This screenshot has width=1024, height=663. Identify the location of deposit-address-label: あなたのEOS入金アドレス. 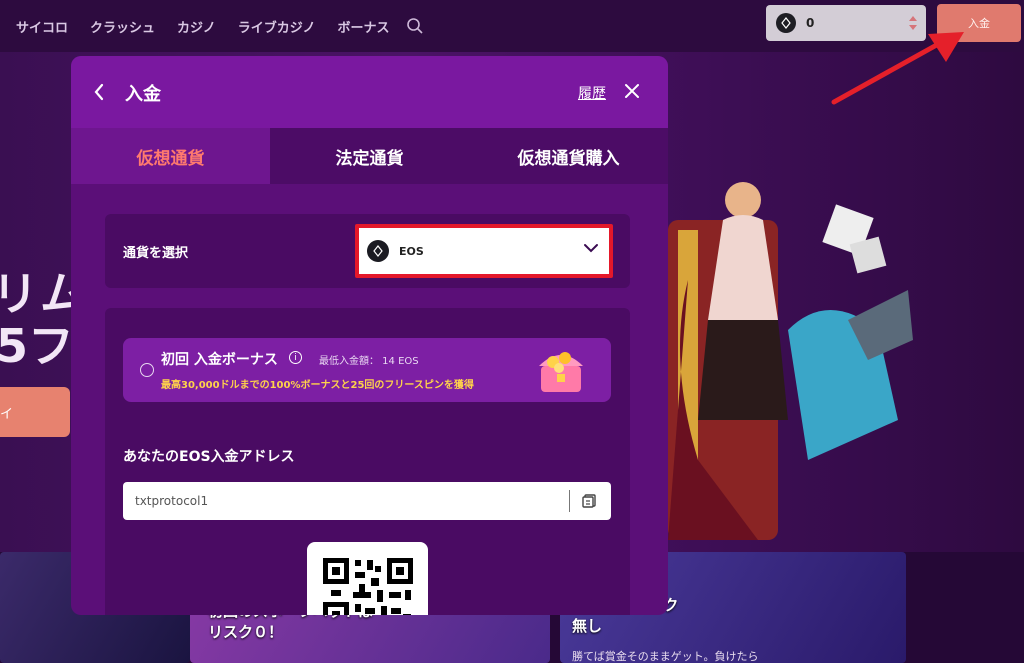
(209, 457).